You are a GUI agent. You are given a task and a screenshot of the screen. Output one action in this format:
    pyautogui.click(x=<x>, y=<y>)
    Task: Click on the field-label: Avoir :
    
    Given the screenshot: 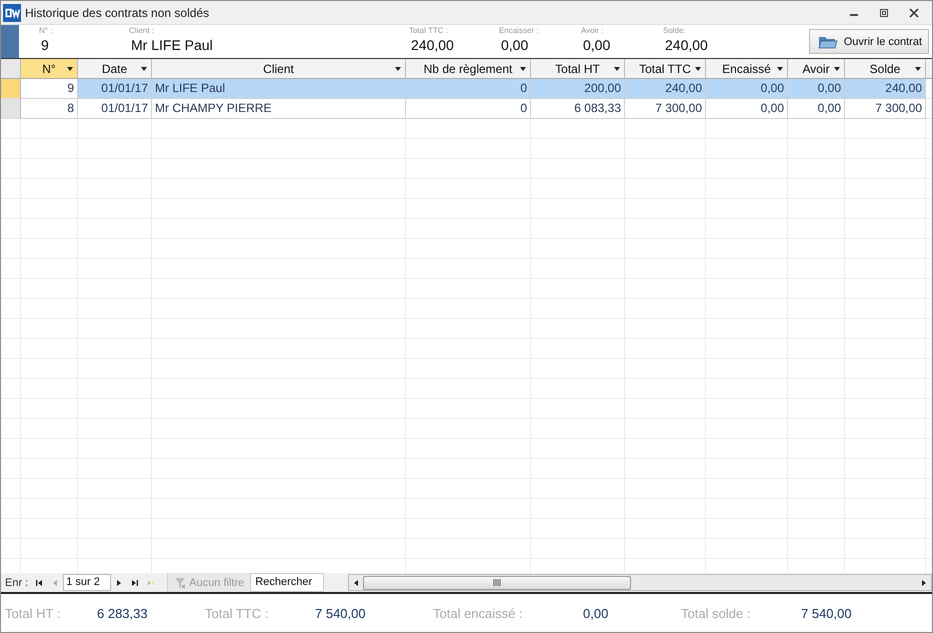 What is the action you would take?
    pyautogui.click(x=593, y=31)
    